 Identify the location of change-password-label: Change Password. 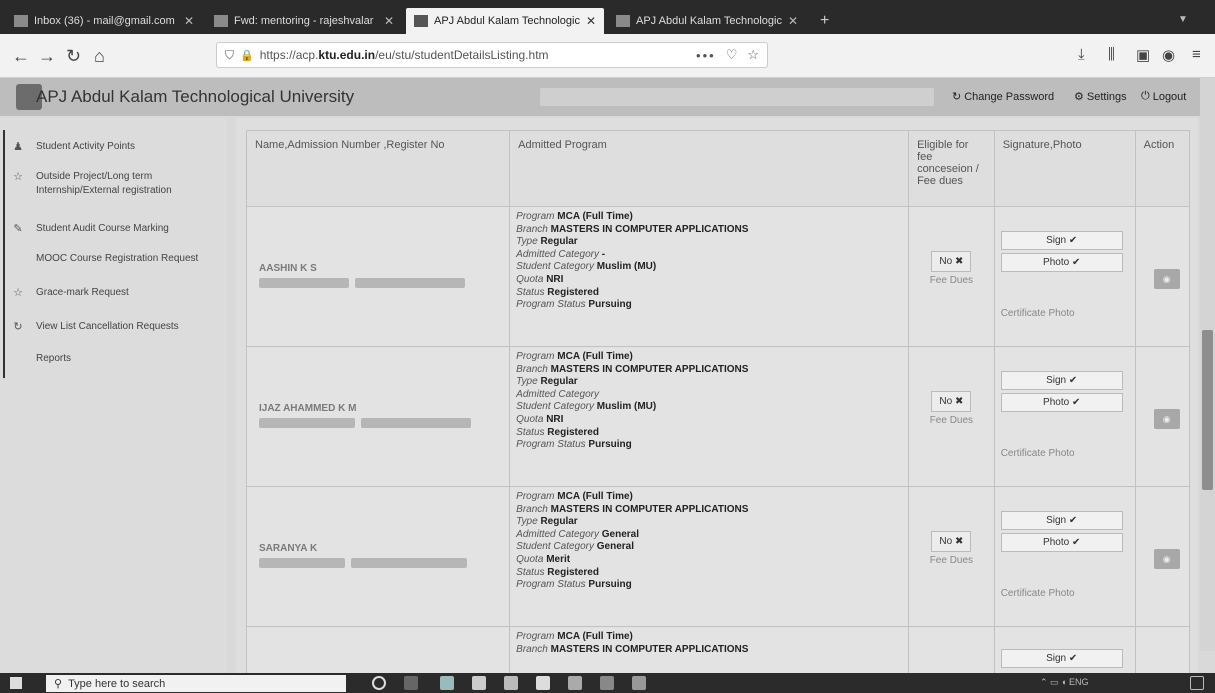
(1009, 96).